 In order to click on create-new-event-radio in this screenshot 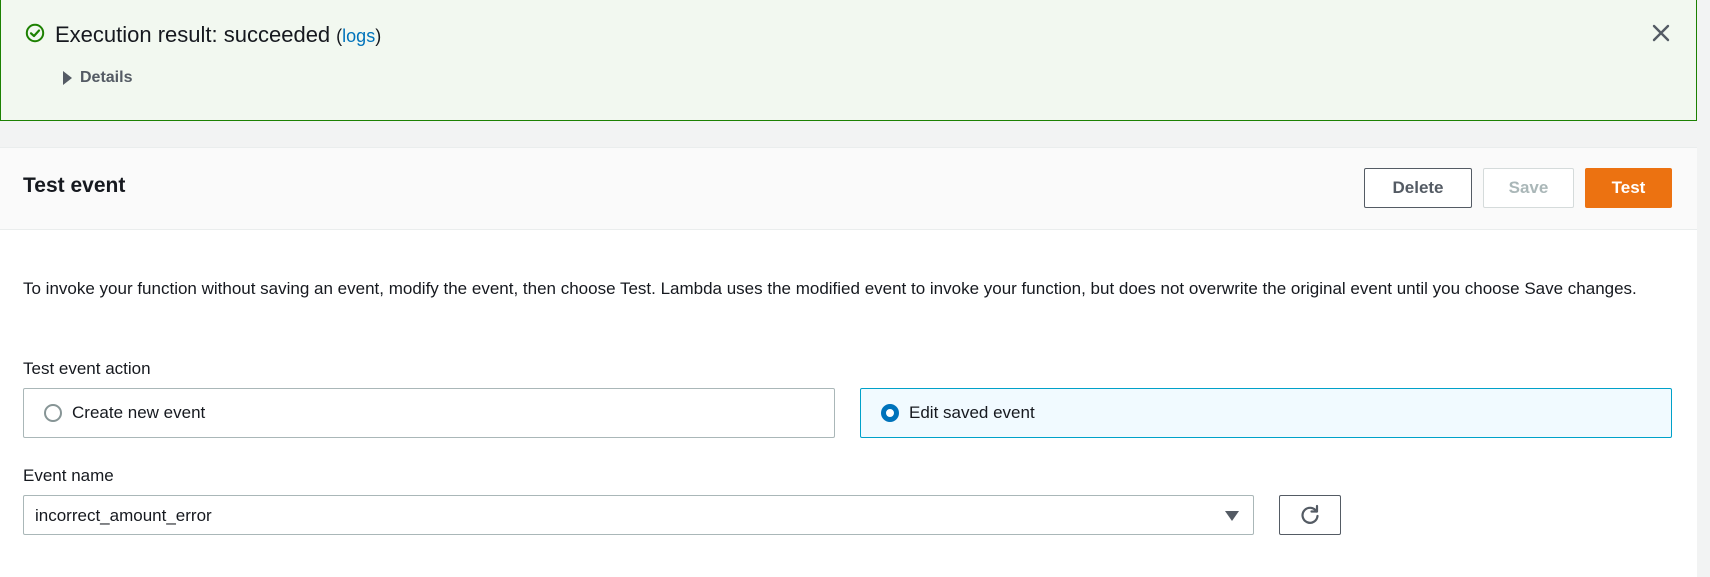, I will do `click(53, 413)`.